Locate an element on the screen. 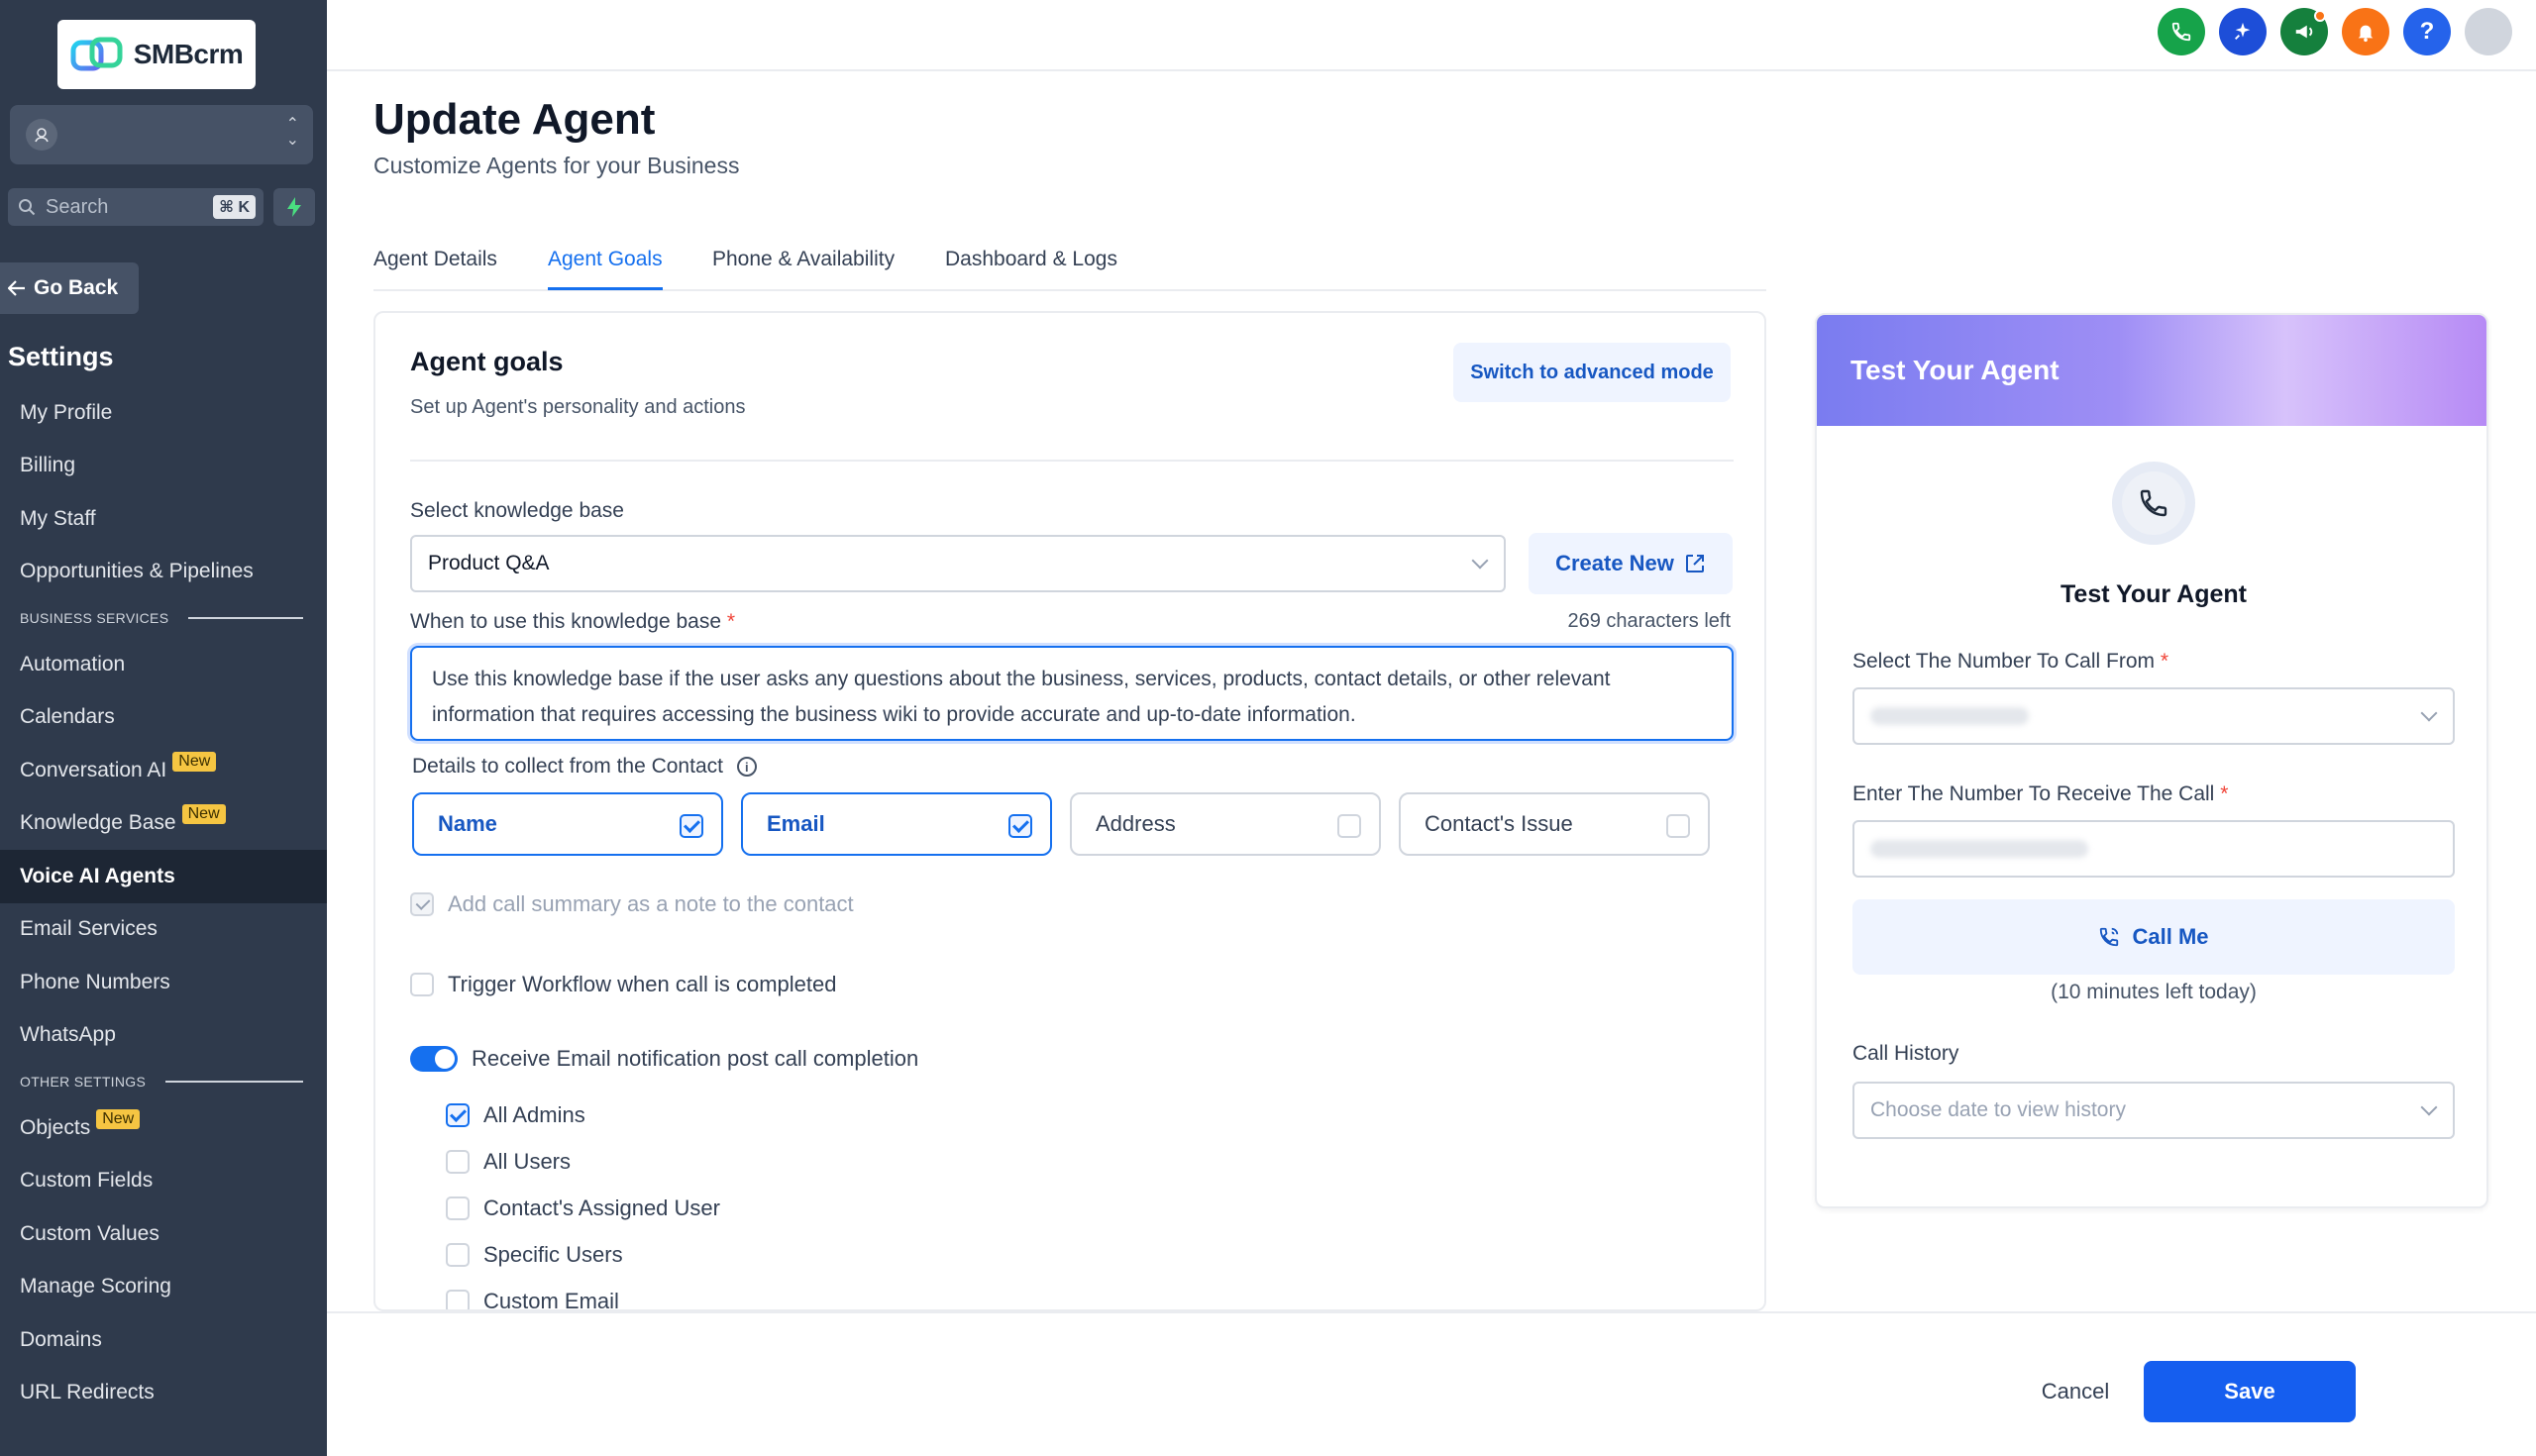 The height and width of the screenshot is (1456, 2536). tab-agent-details: Agent Details is located at coordinates (435, 267).